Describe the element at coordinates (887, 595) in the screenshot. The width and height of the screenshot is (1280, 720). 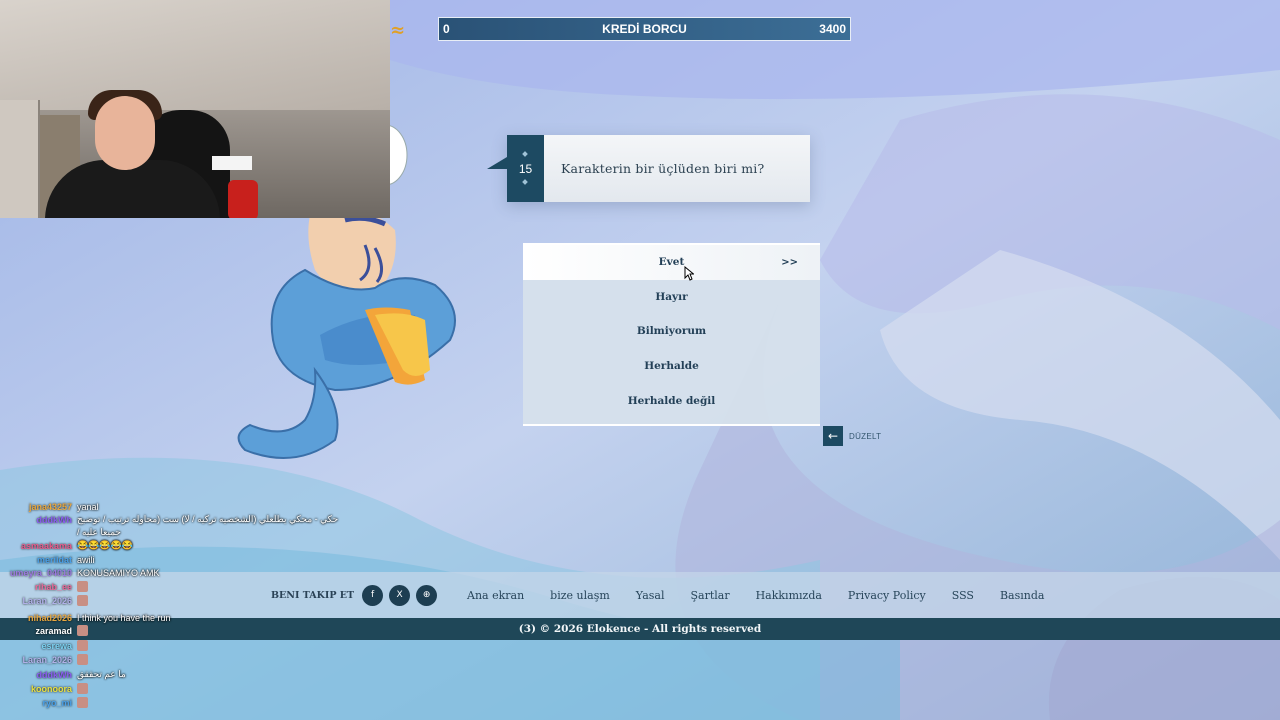
I see `nav-privacy: Privacy Policy` at that location.